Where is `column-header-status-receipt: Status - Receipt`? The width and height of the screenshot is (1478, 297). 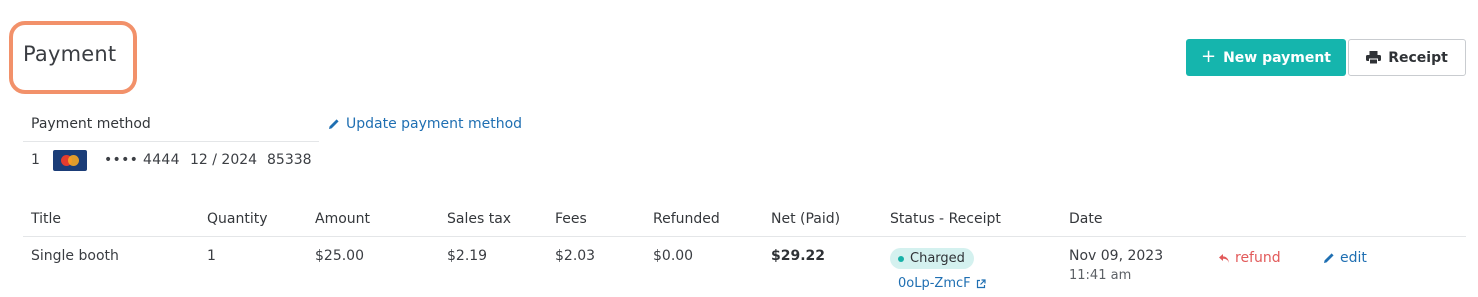 column-header-status-receipt: Status - Receipt is located at coordinates (945, 219).